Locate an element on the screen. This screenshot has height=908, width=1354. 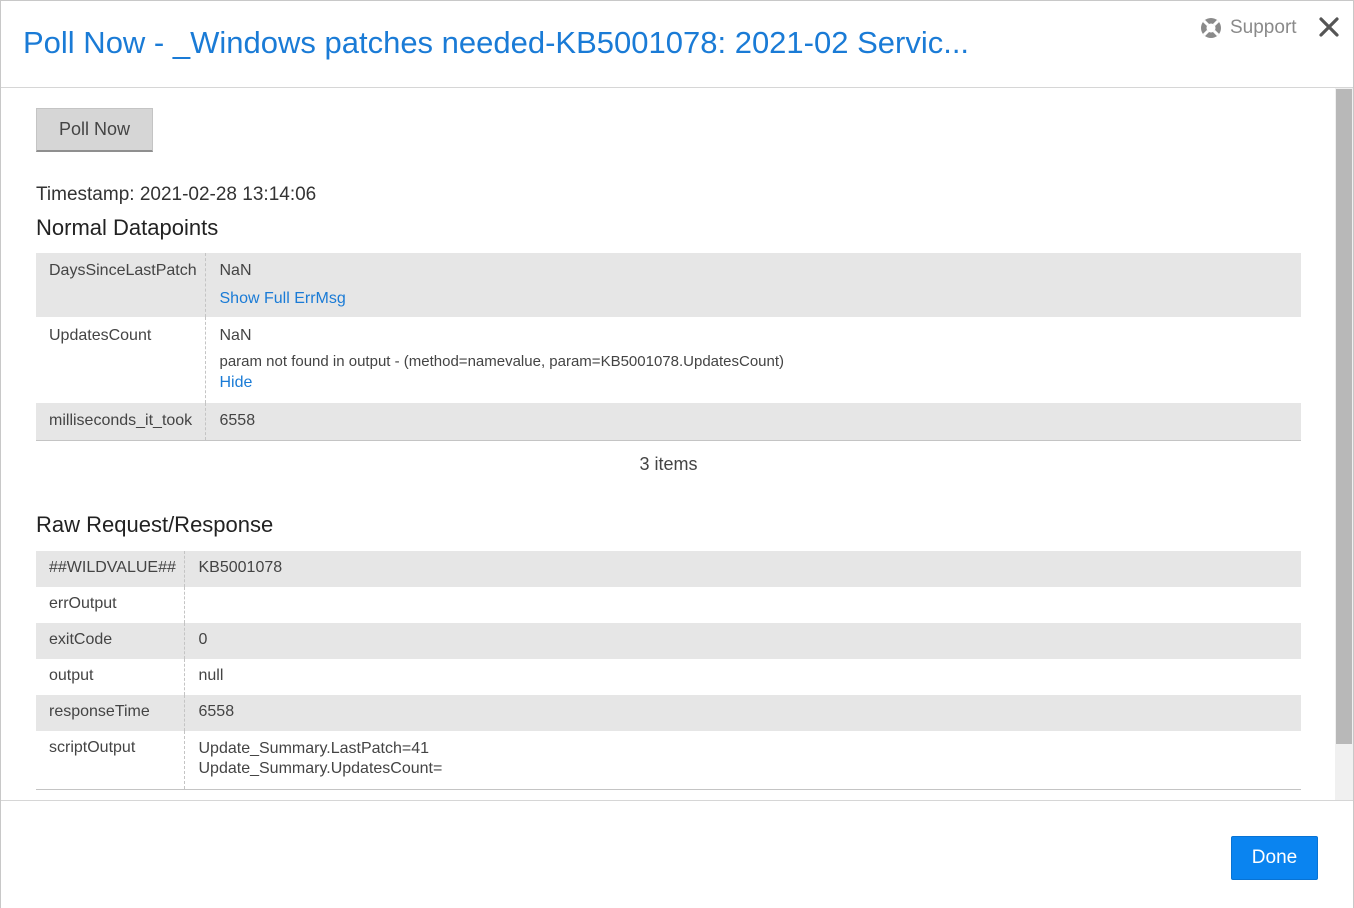
items-count: 3 items is located at coordinates (668, 464).